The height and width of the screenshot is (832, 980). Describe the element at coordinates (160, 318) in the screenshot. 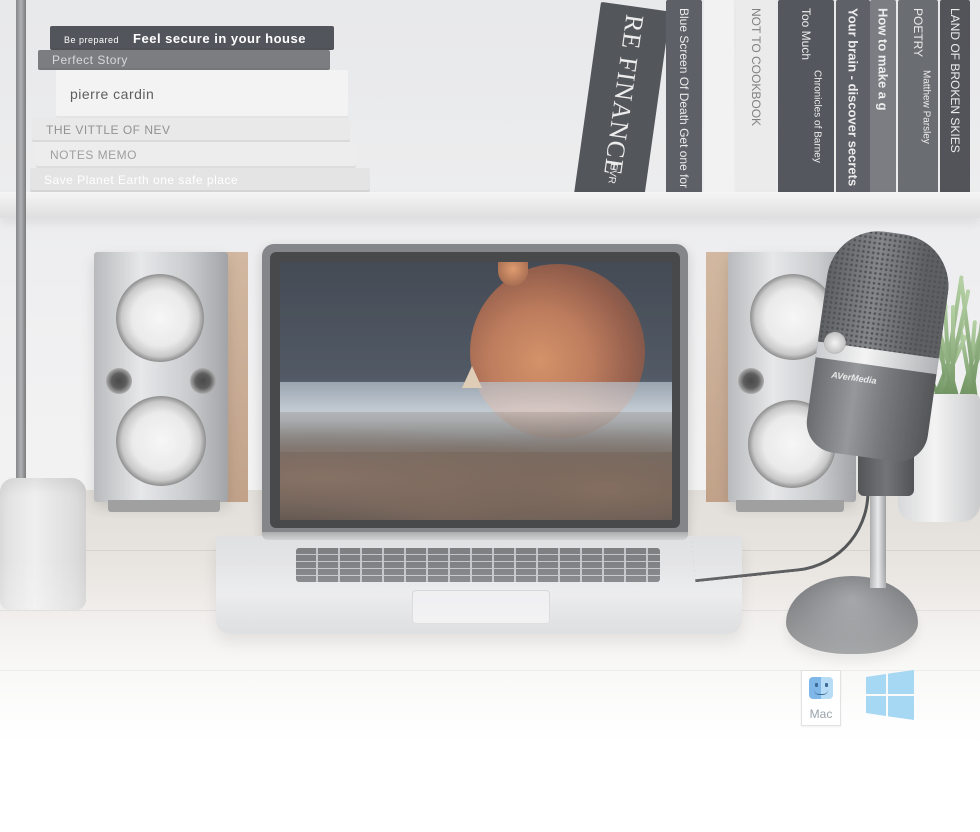

I see `left-speaker-woofer-top` at that location.